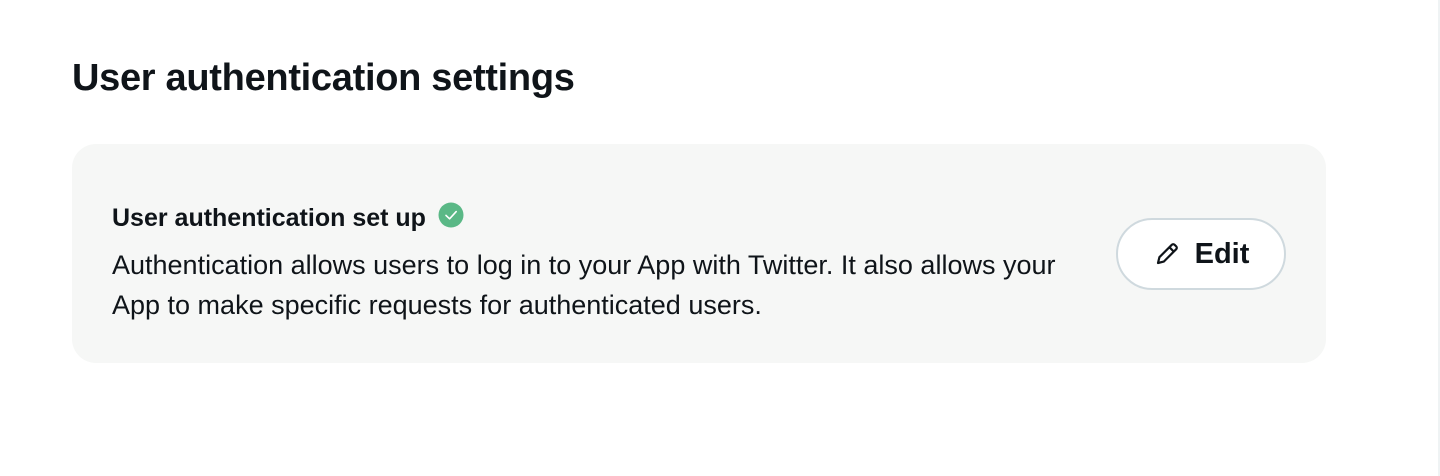 This screenshot has height=476, width=1440. I want to click on edit-button: Edit, so click(1201, 254).